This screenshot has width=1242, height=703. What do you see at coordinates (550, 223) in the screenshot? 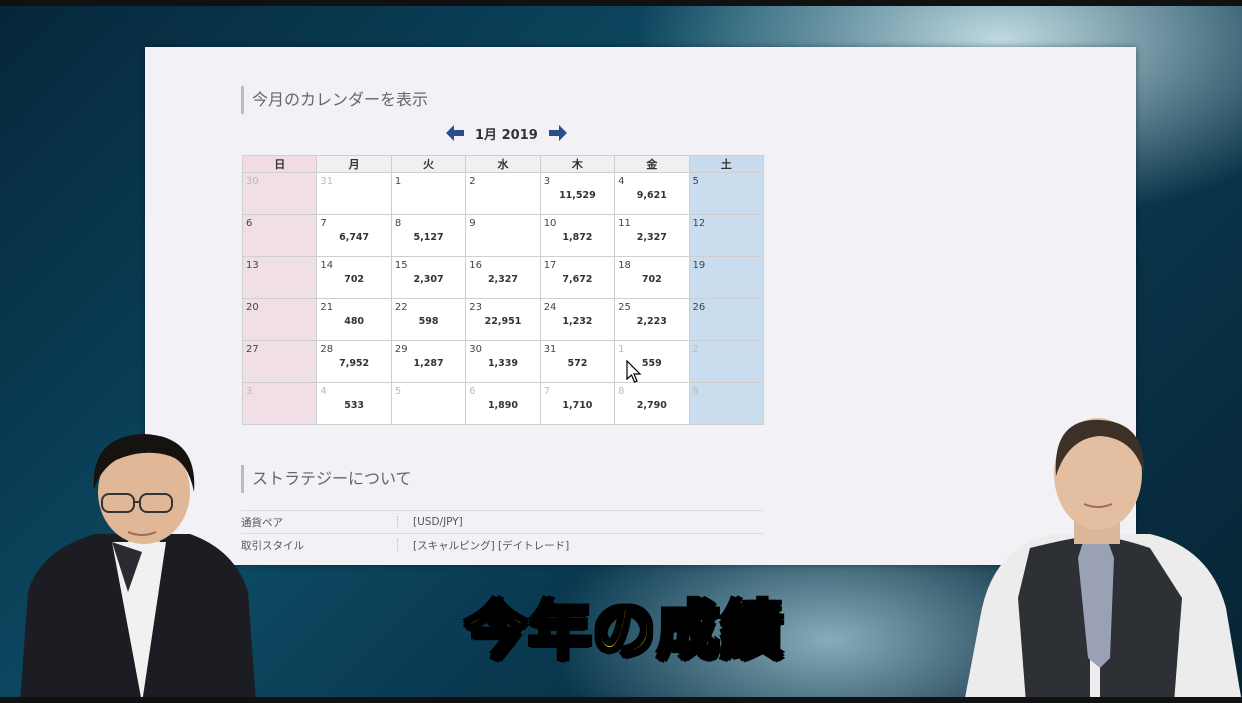
I see `day-number: 10` at bounding box center [550, 223].